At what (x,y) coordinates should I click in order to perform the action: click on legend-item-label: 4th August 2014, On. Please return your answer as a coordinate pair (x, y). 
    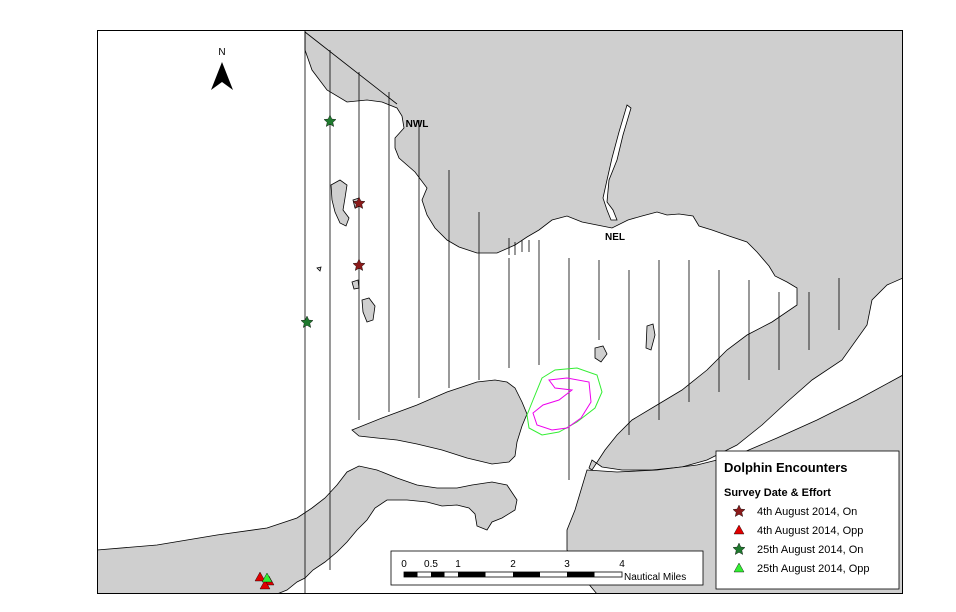
    Looking at the image, I should click on (807, 512).